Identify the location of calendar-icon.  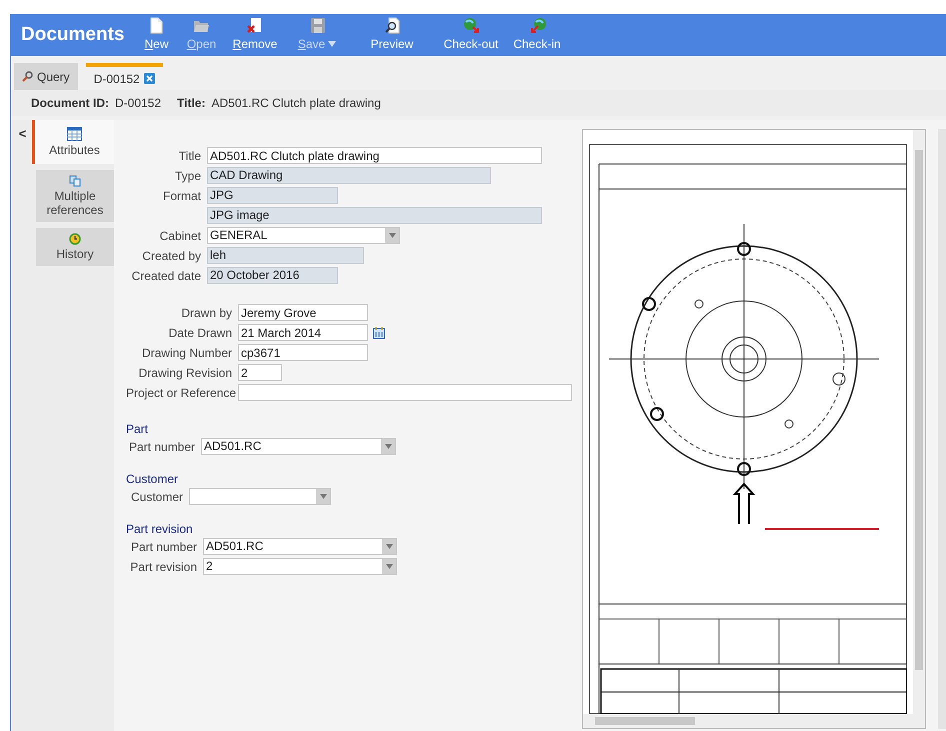
(379, 332).